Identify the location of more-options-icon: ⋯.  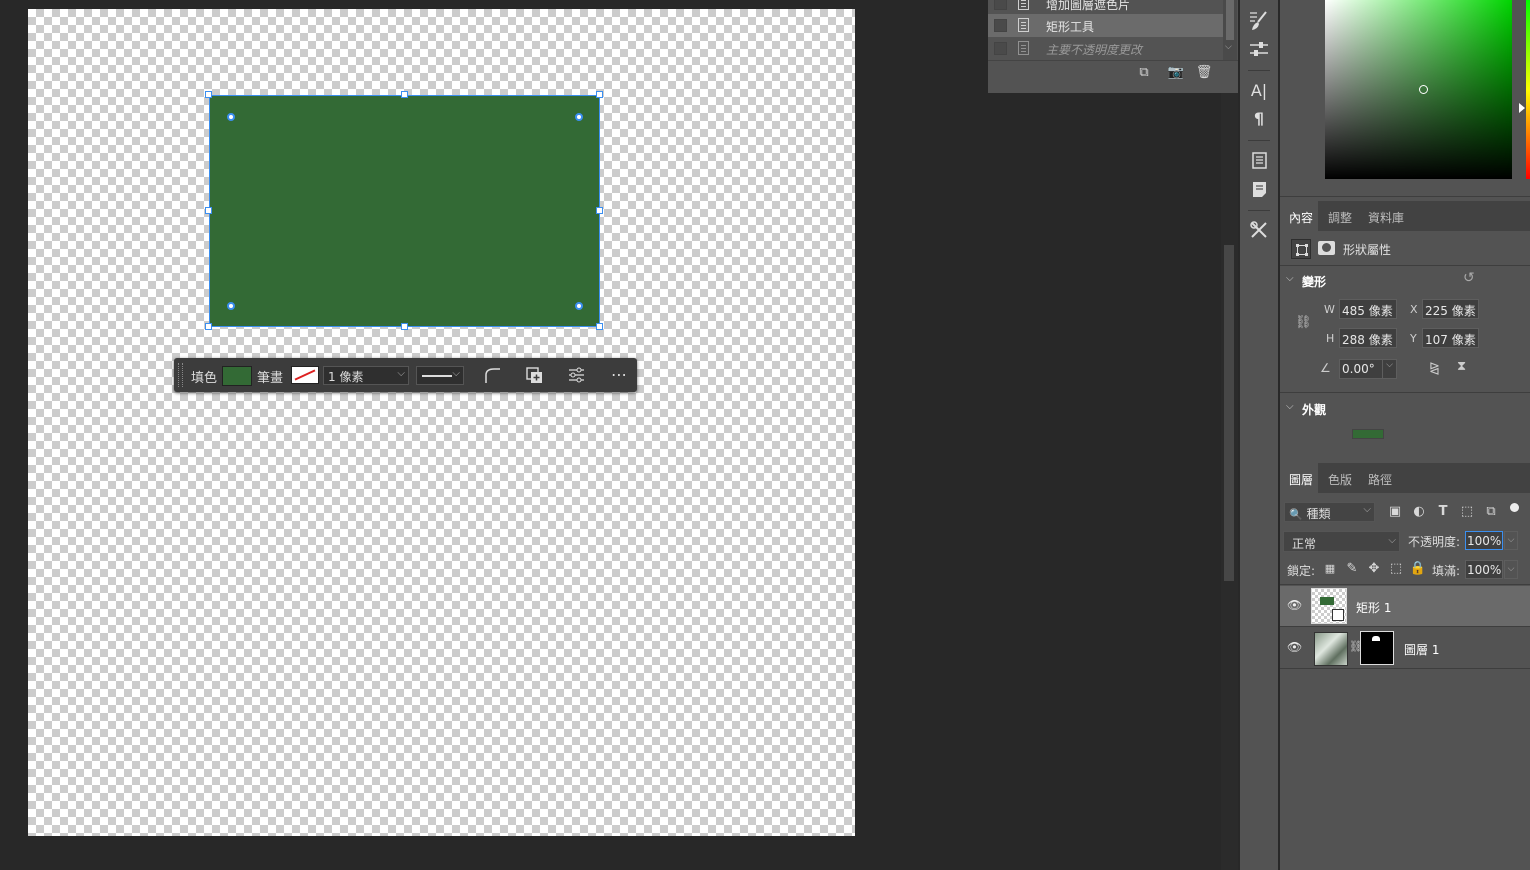
(619, 374).